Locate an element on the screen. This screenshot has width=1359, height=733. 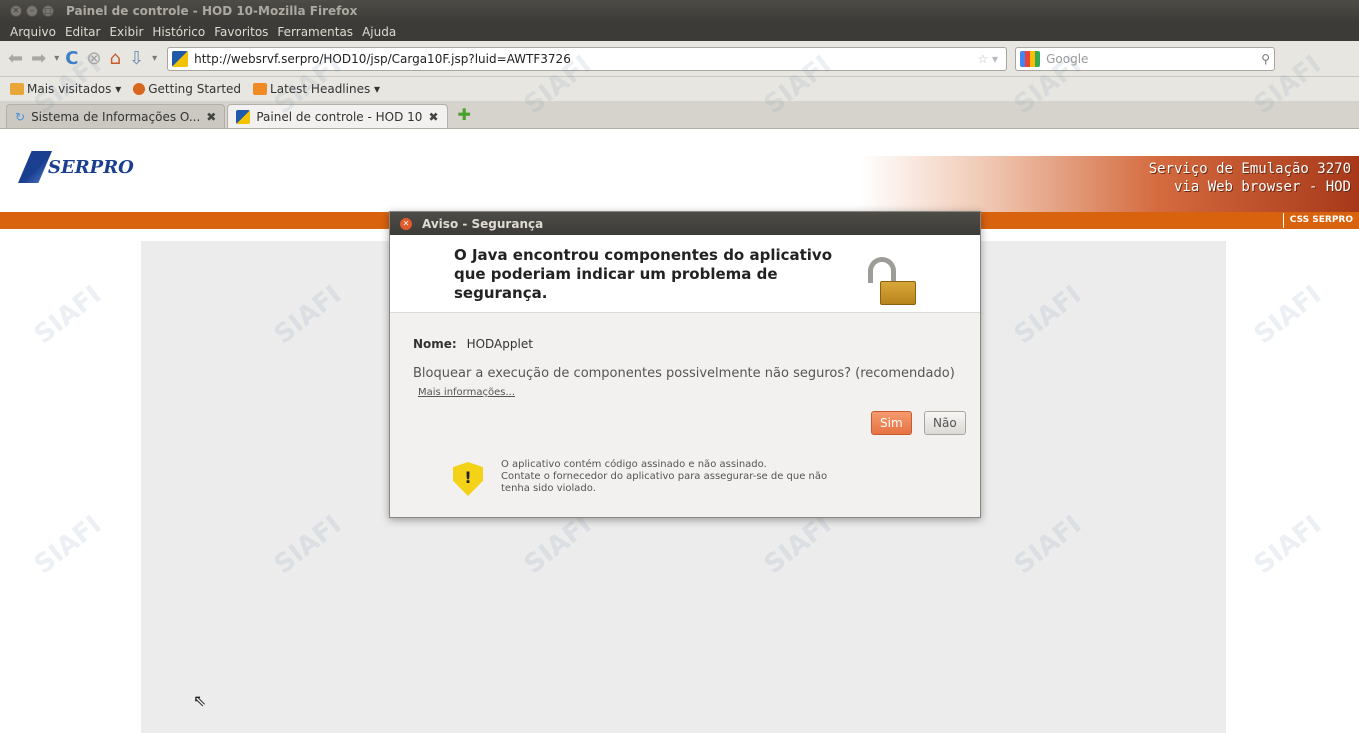
bookmark-most-visited: Mais visitados ▾ is located at coordinates (65, 89).